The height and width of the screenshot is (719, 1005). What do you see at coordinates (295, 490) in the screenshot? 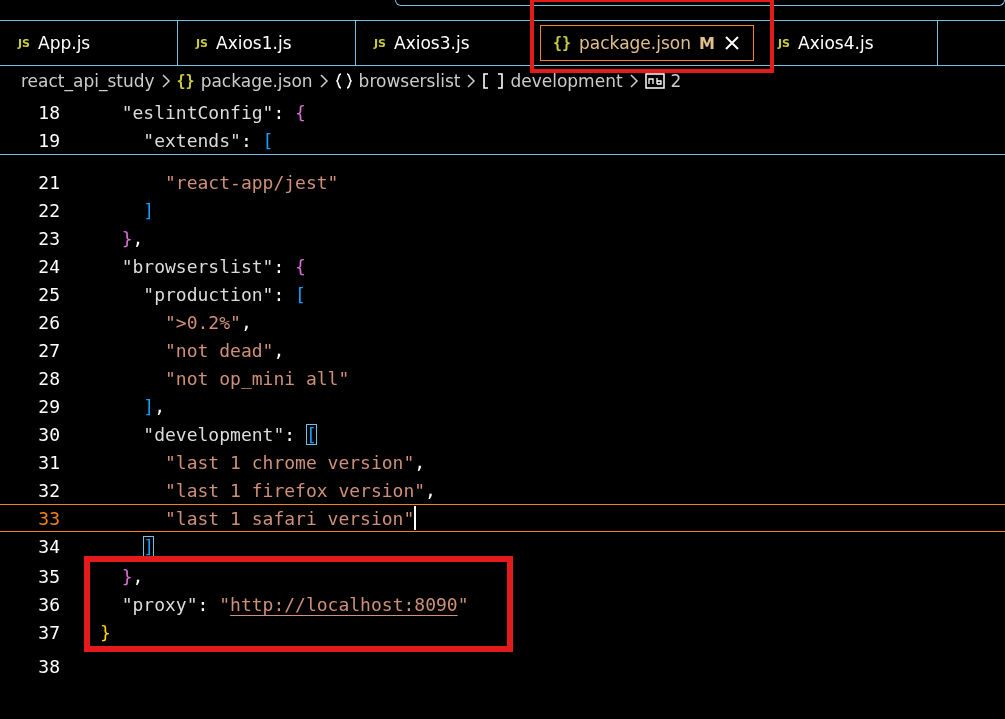
I see `code-token: "last 1 firefox version"` at bounding box center [295, 490].